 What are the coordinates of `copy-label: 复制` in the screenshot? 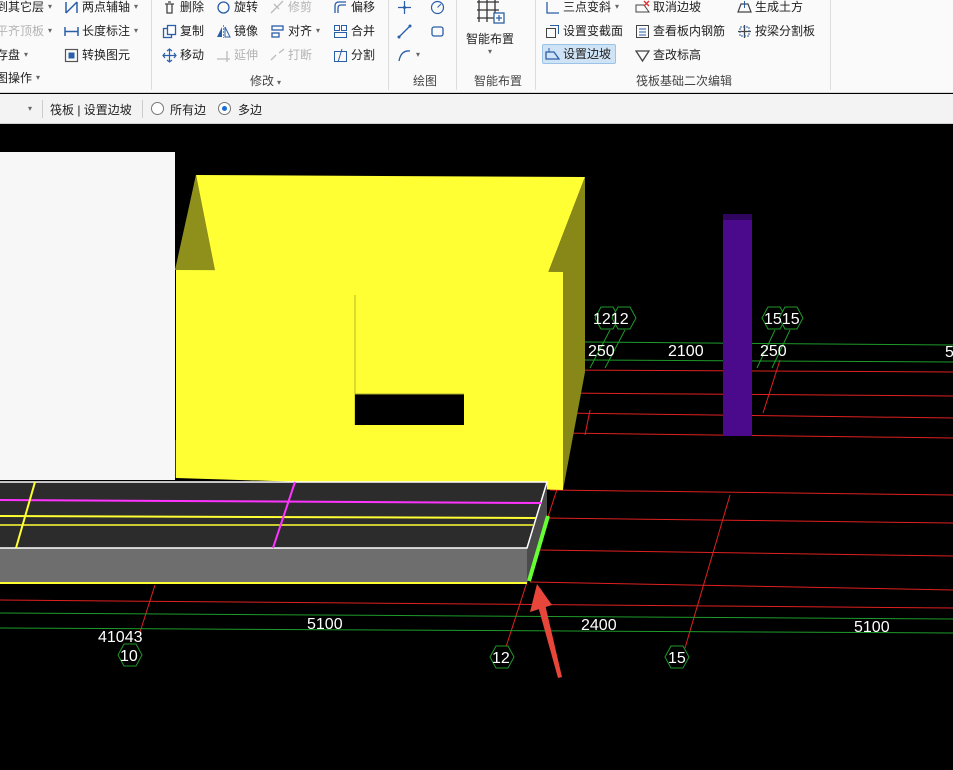 It's located at (192, 31).